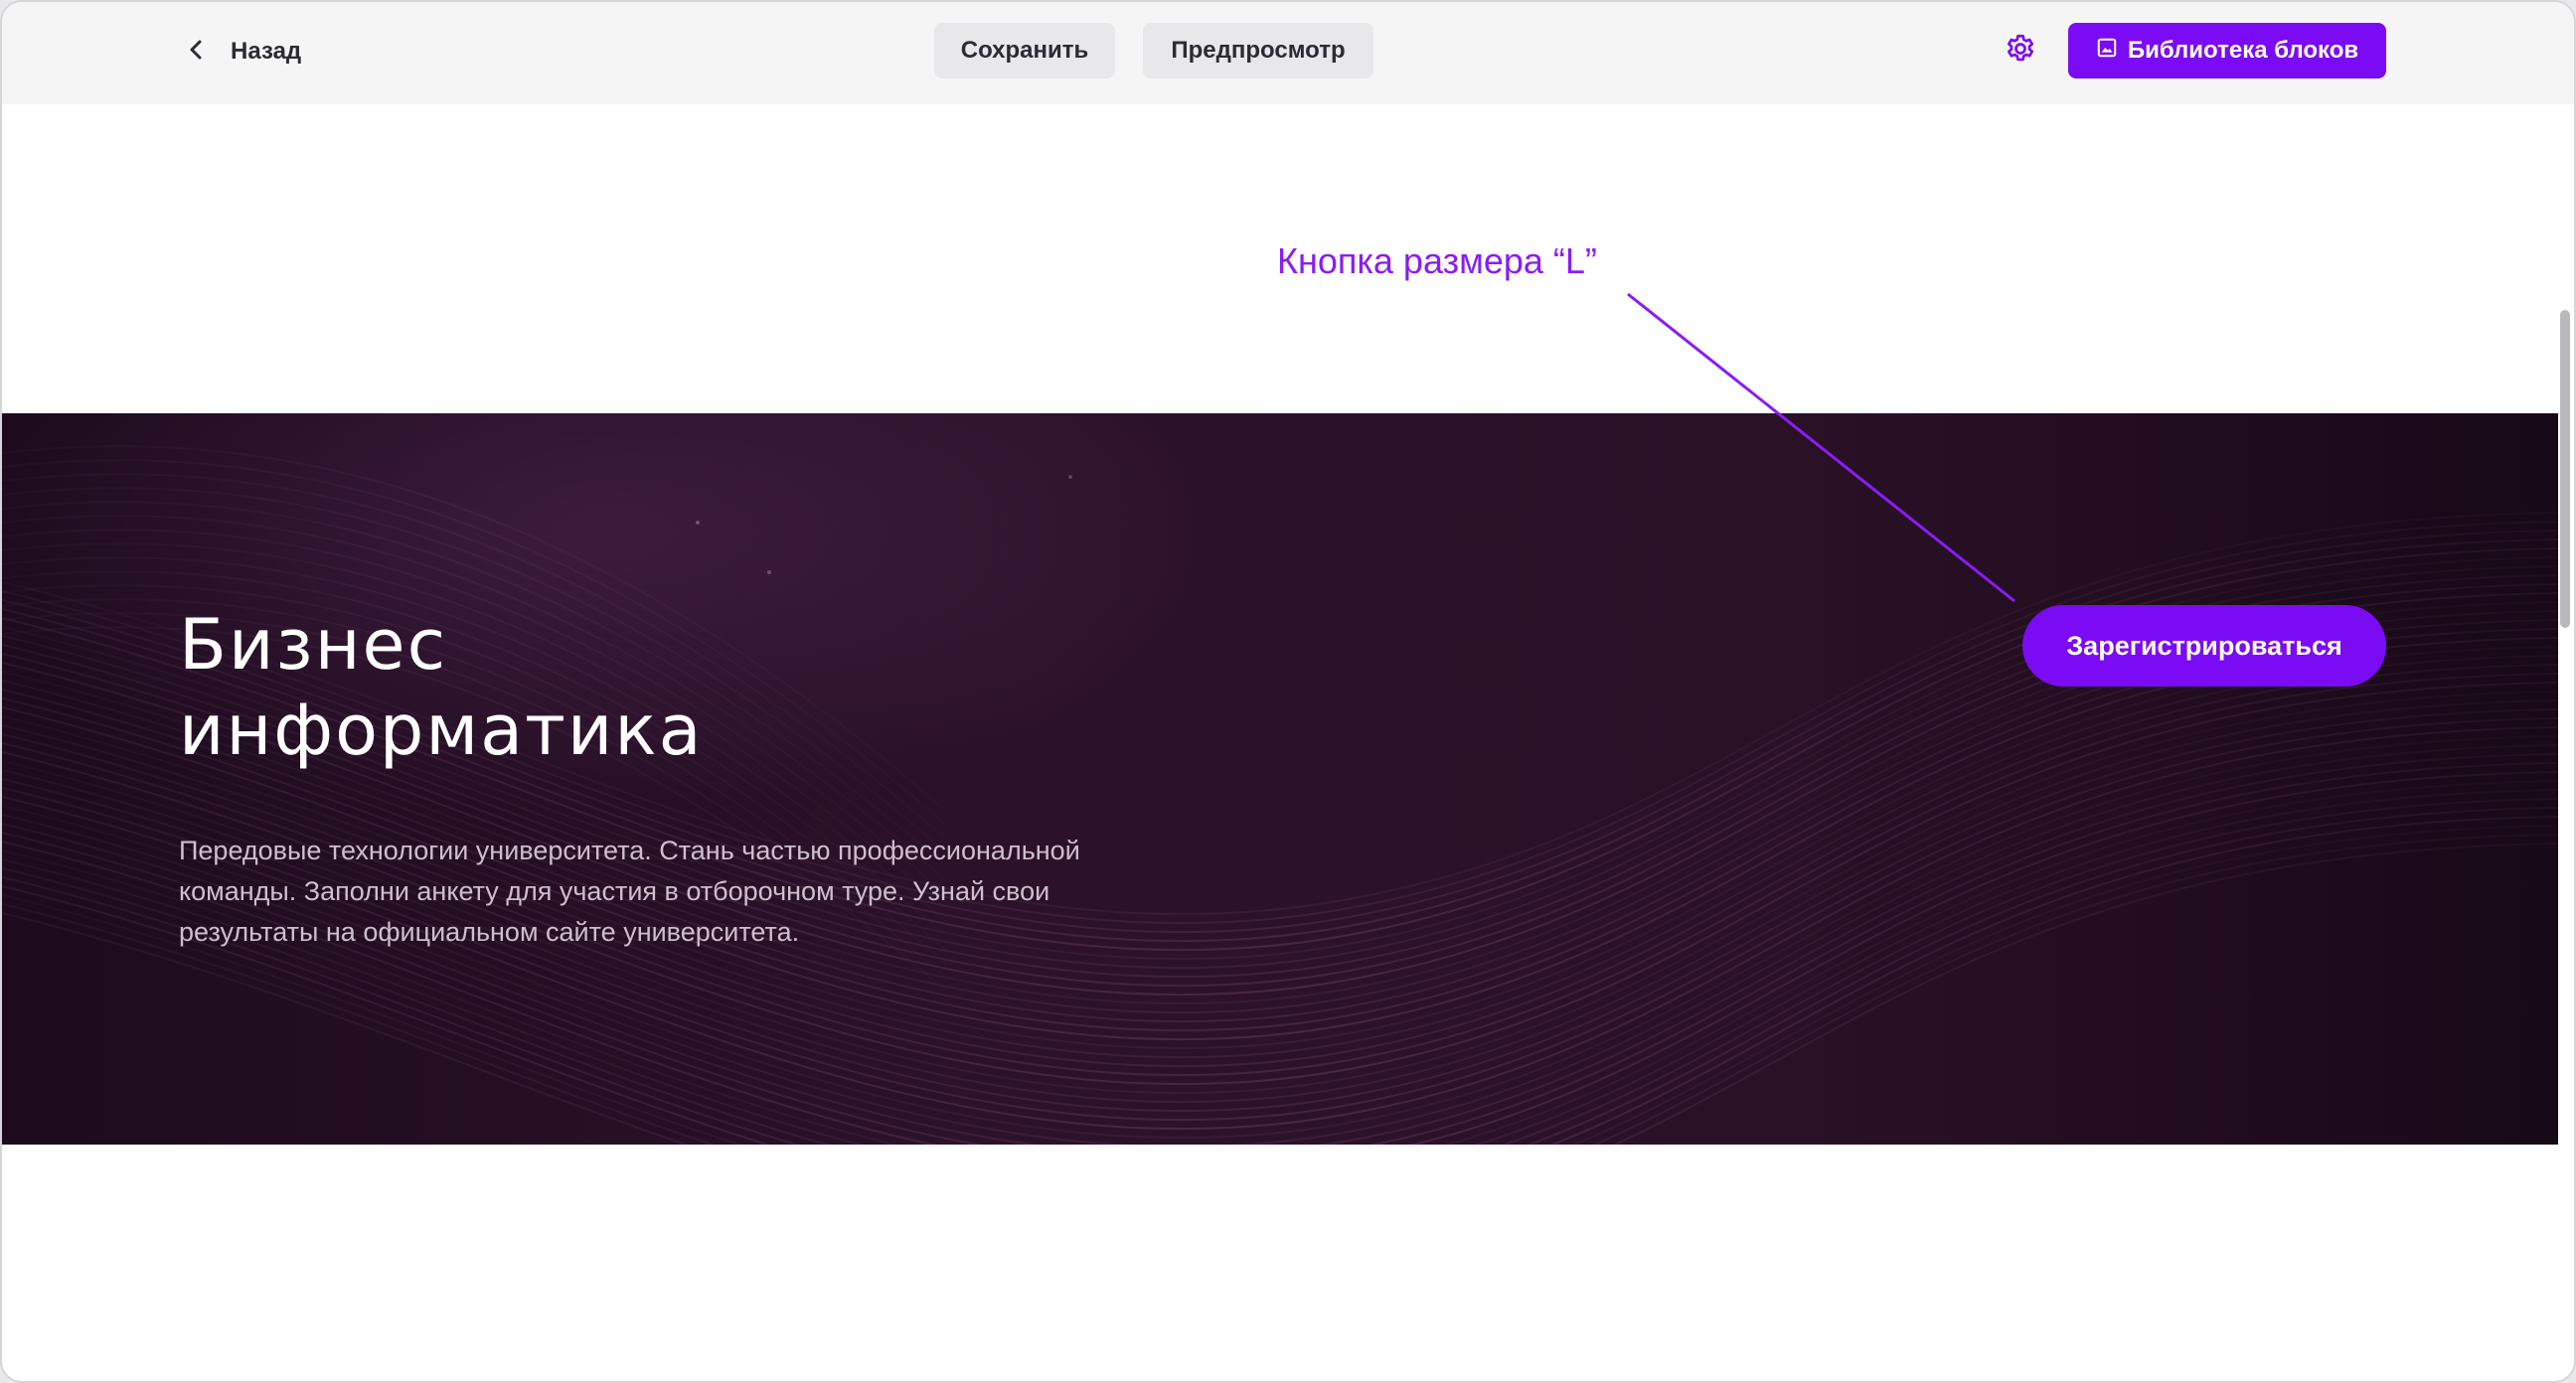 The width and height of the screenshot is (2576, 1383). Describe the element at coordinates (313, 645) in the screenshot. I see `hero-title-line-1: Бизнес` at that location.